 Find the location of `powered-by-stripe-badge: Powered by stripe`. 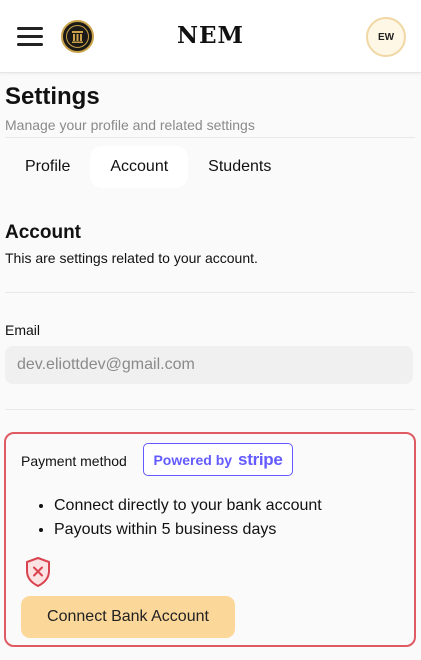

powered-by-stripe-badge: Powered by stripe is located at coordinates (218, 459).